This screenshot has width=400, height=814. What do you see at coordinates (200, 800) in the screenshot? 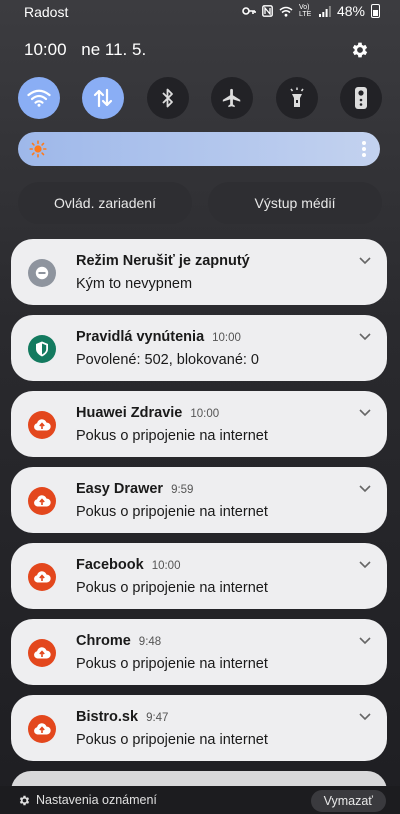
I see `notification-footer: Nastavenia oznámení Vymazať` at bounding box center [200, 800].